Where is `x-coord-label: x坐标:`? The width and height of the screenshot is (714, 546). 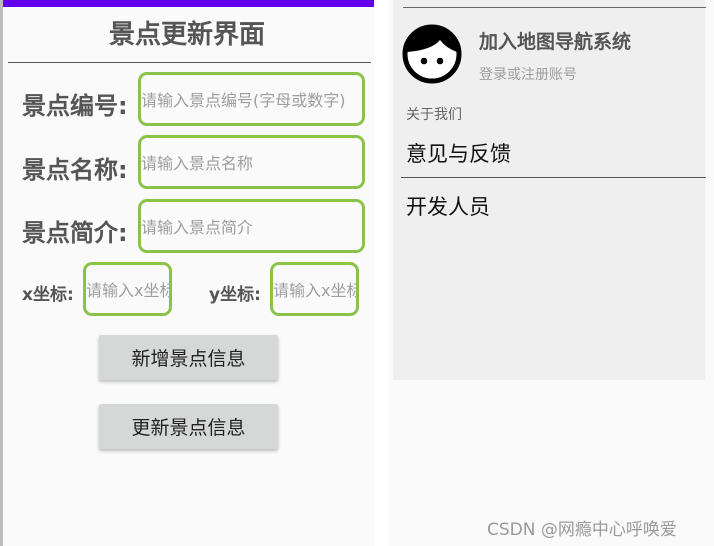 x-coord-label: x坐标: is located at coordinates (48, 295).